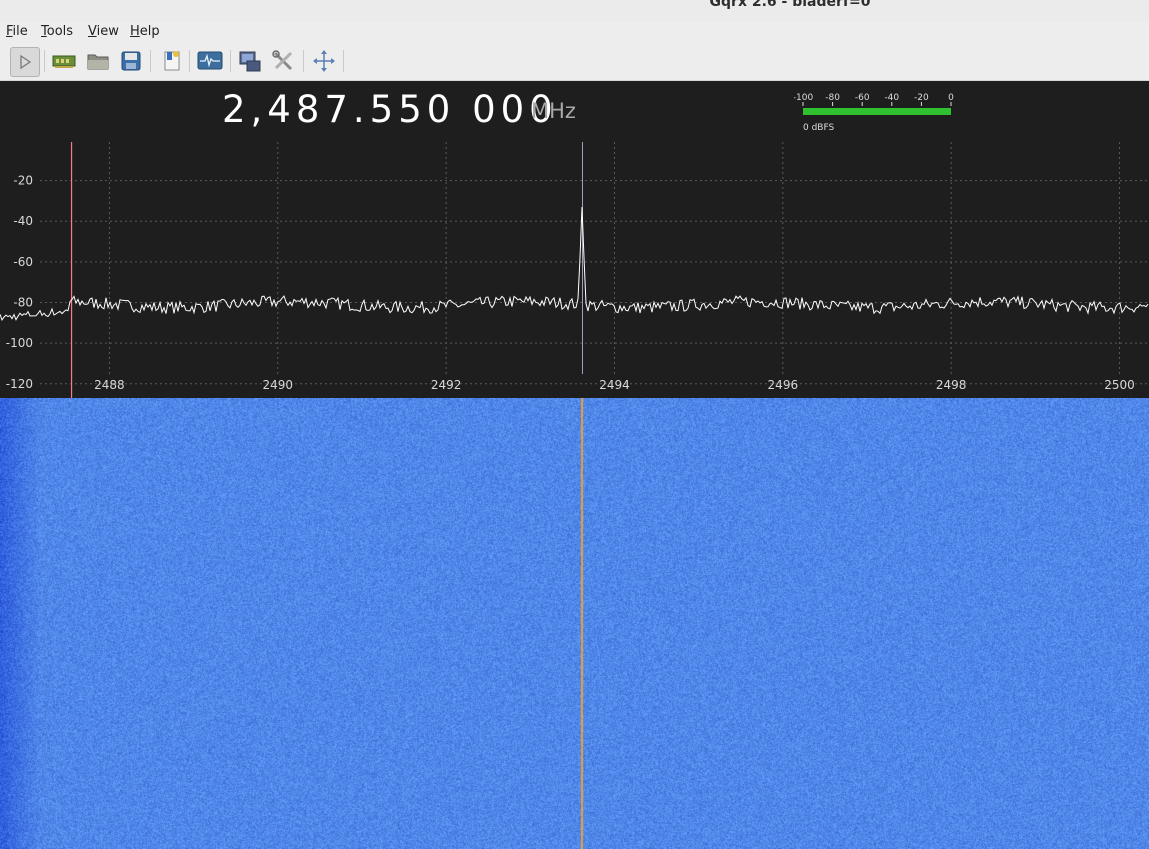 This screenshot has width=1149, height=849. I want to click on meter-tick-label: 0, so click(951, 98).